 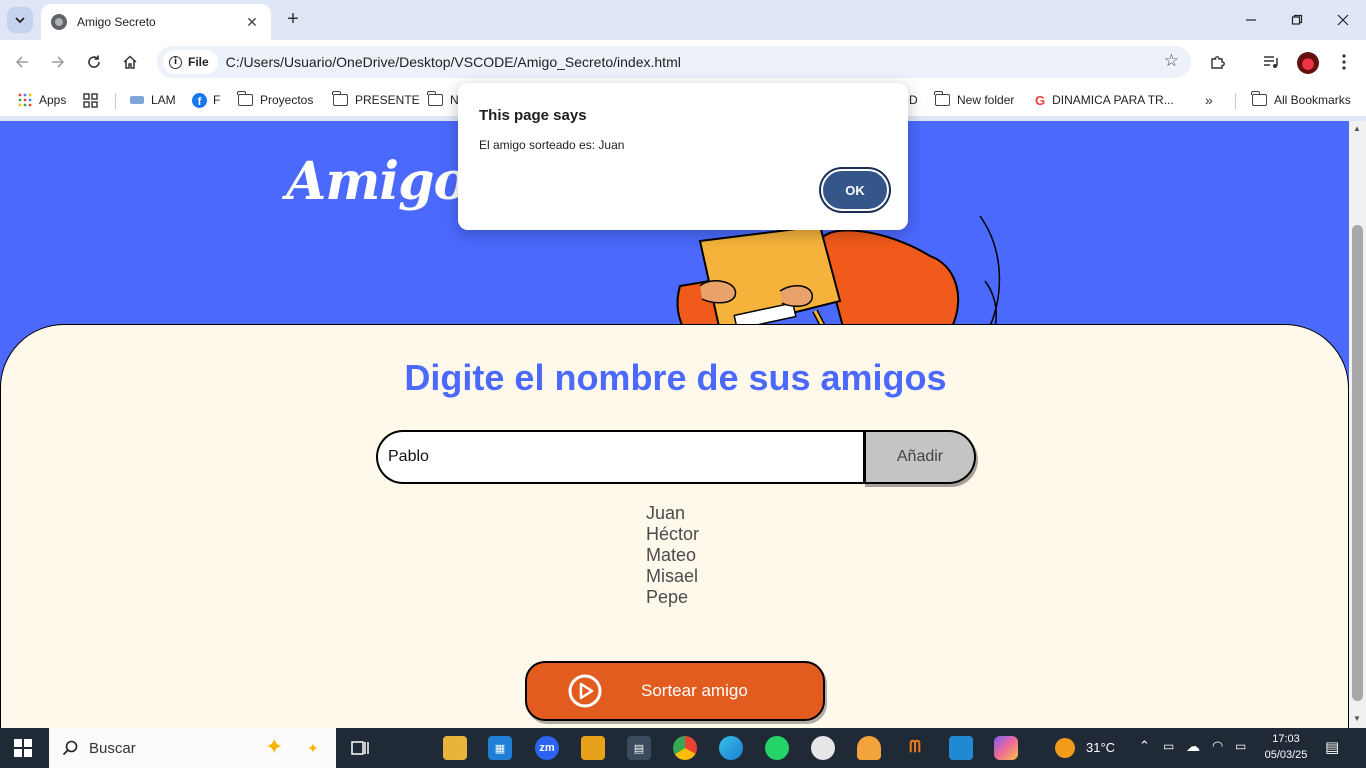 I want to click on scroll-down-icon: ▼, so click(x=1357, y=718).